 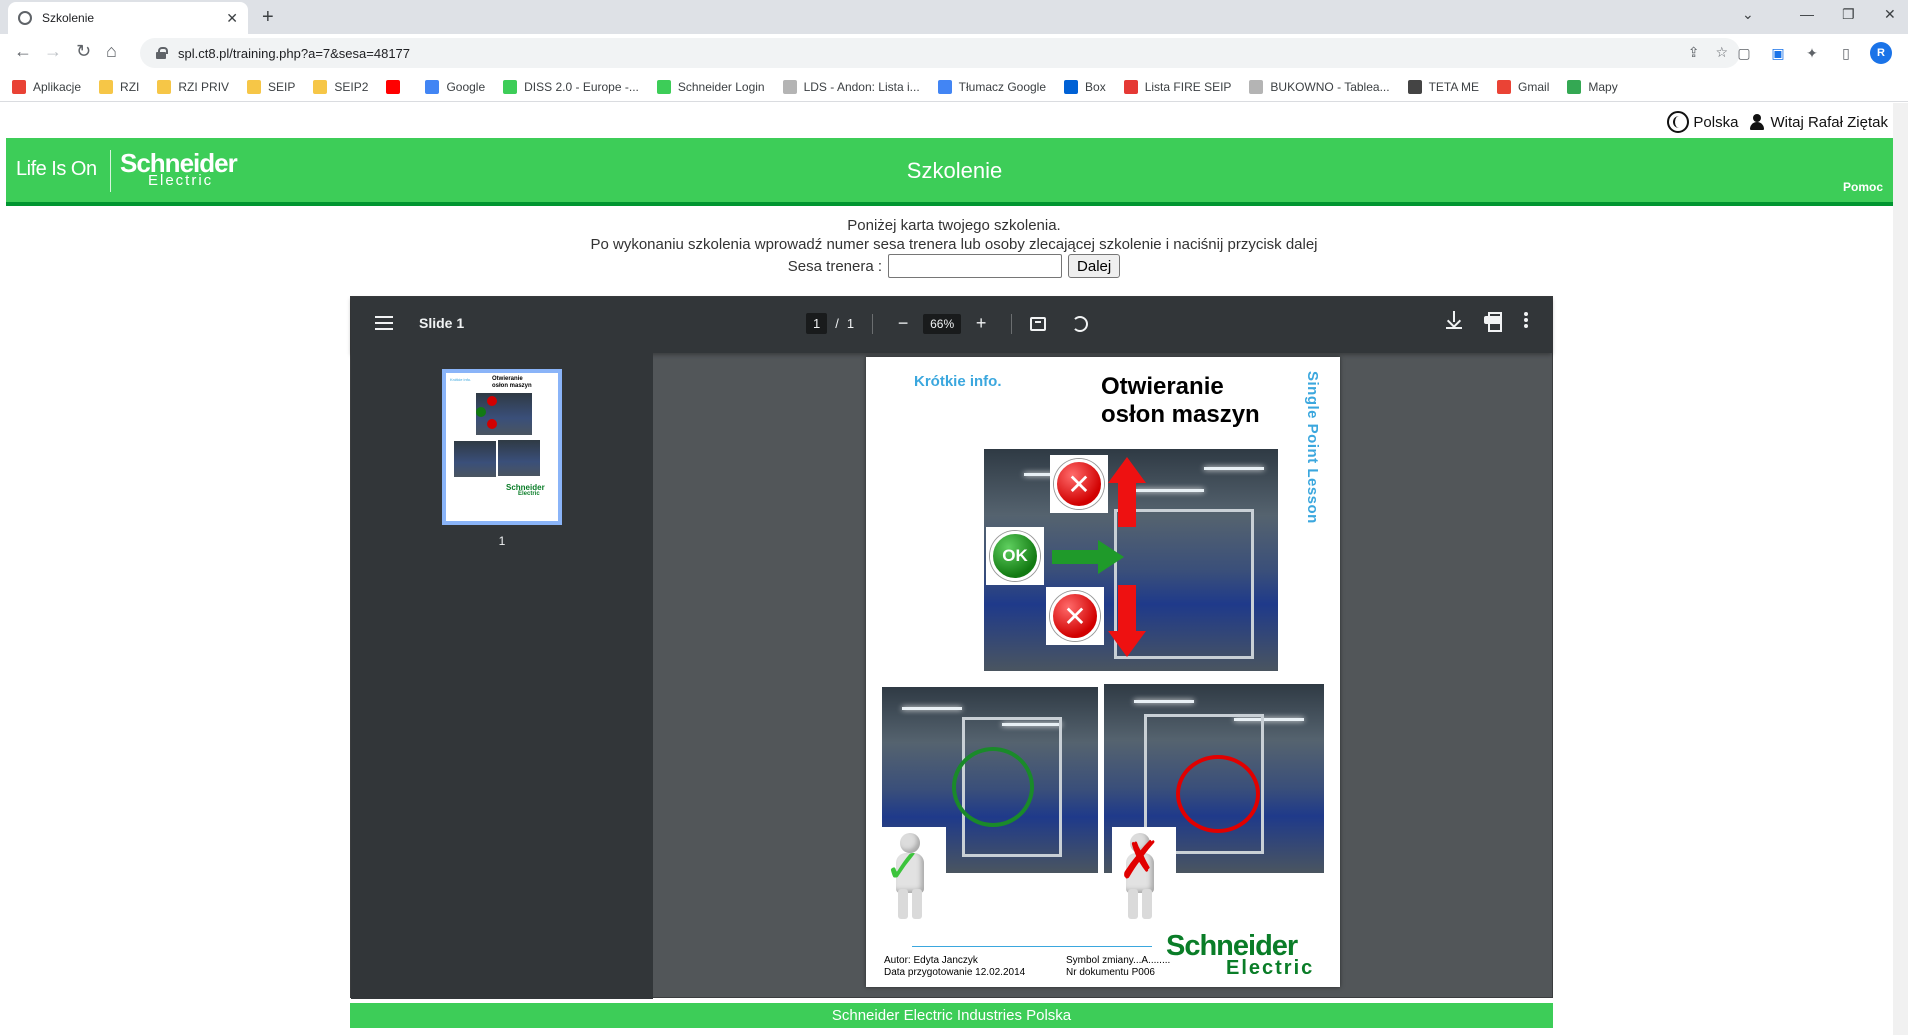 What do you see at coordinates (1526, 320) in the screenshot?
I see `more-options-icon` at bounding box center [1526, 320].